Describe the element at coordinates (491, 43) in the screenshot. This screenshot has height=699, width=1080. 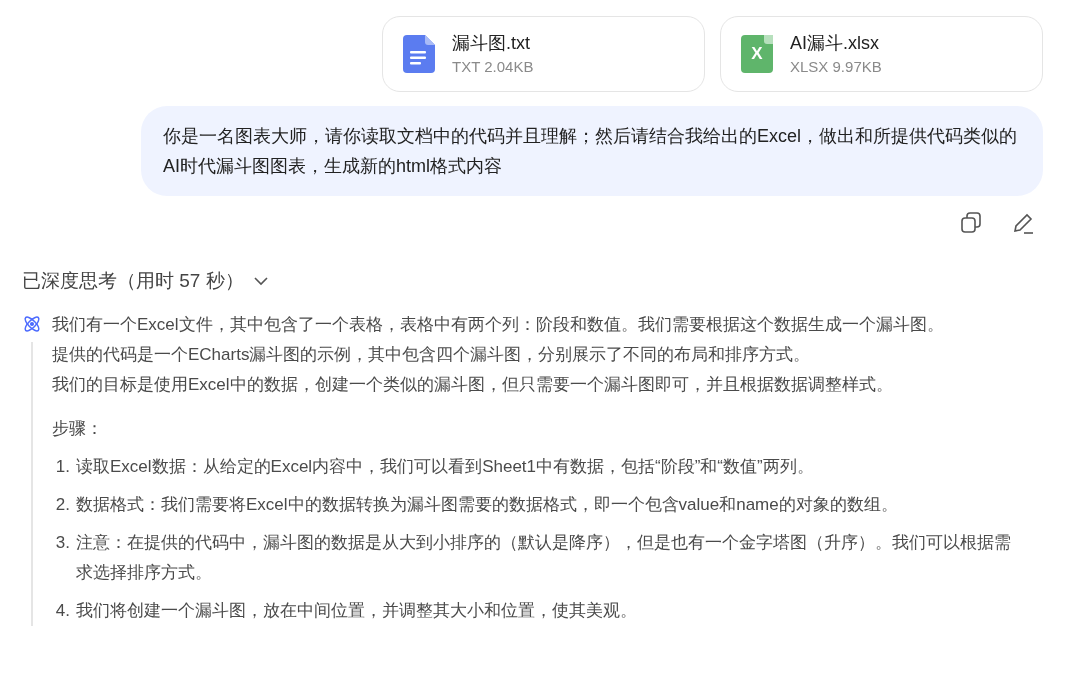
I see `file-name: 漏斗图.txt` at that location.